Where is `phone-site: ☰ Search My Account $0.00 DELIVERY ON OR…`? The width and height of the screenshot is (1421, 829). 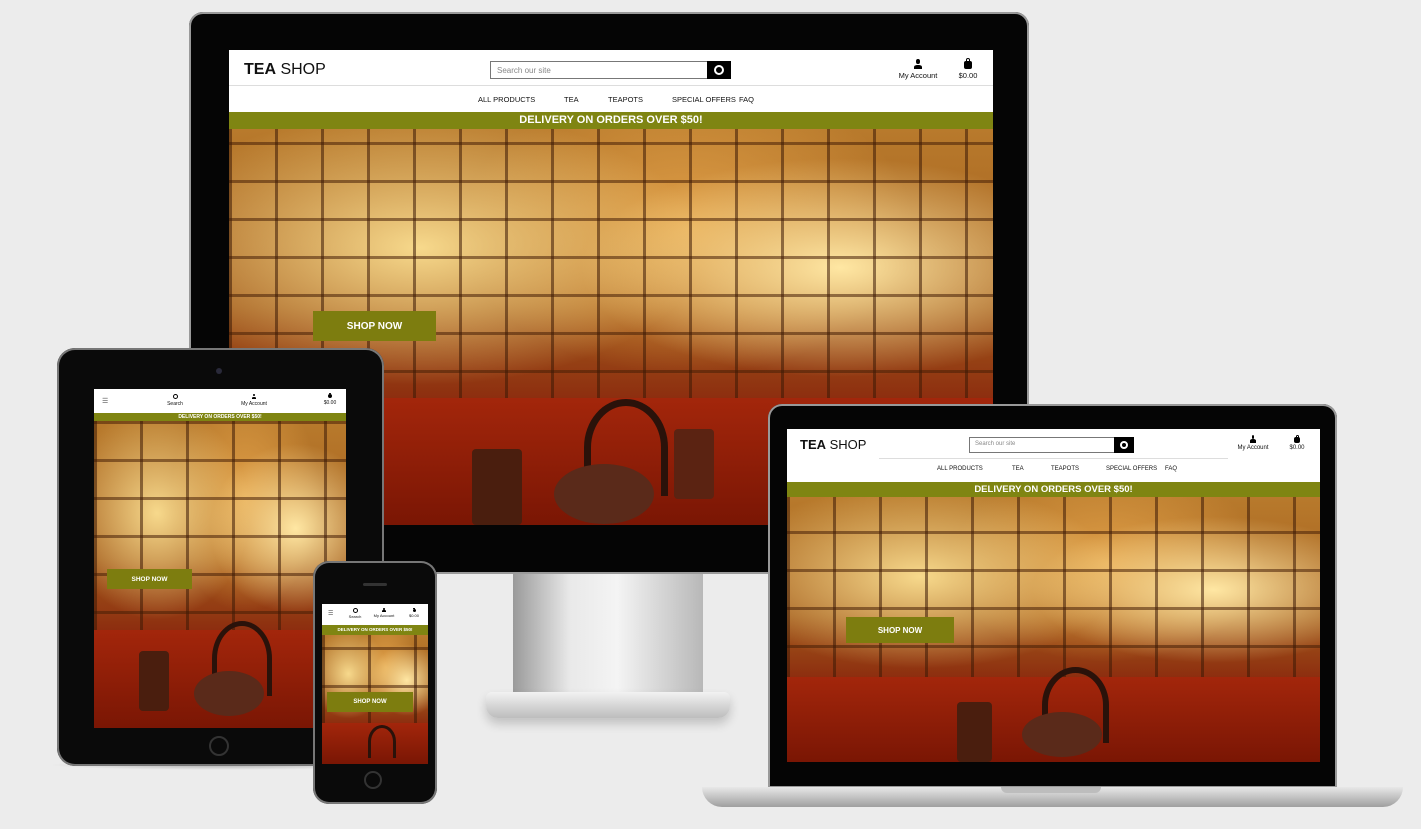
phone-site: ☰ Search My Account $0.00 DELIVERY ON OR… is located at coordinates (375, 684).